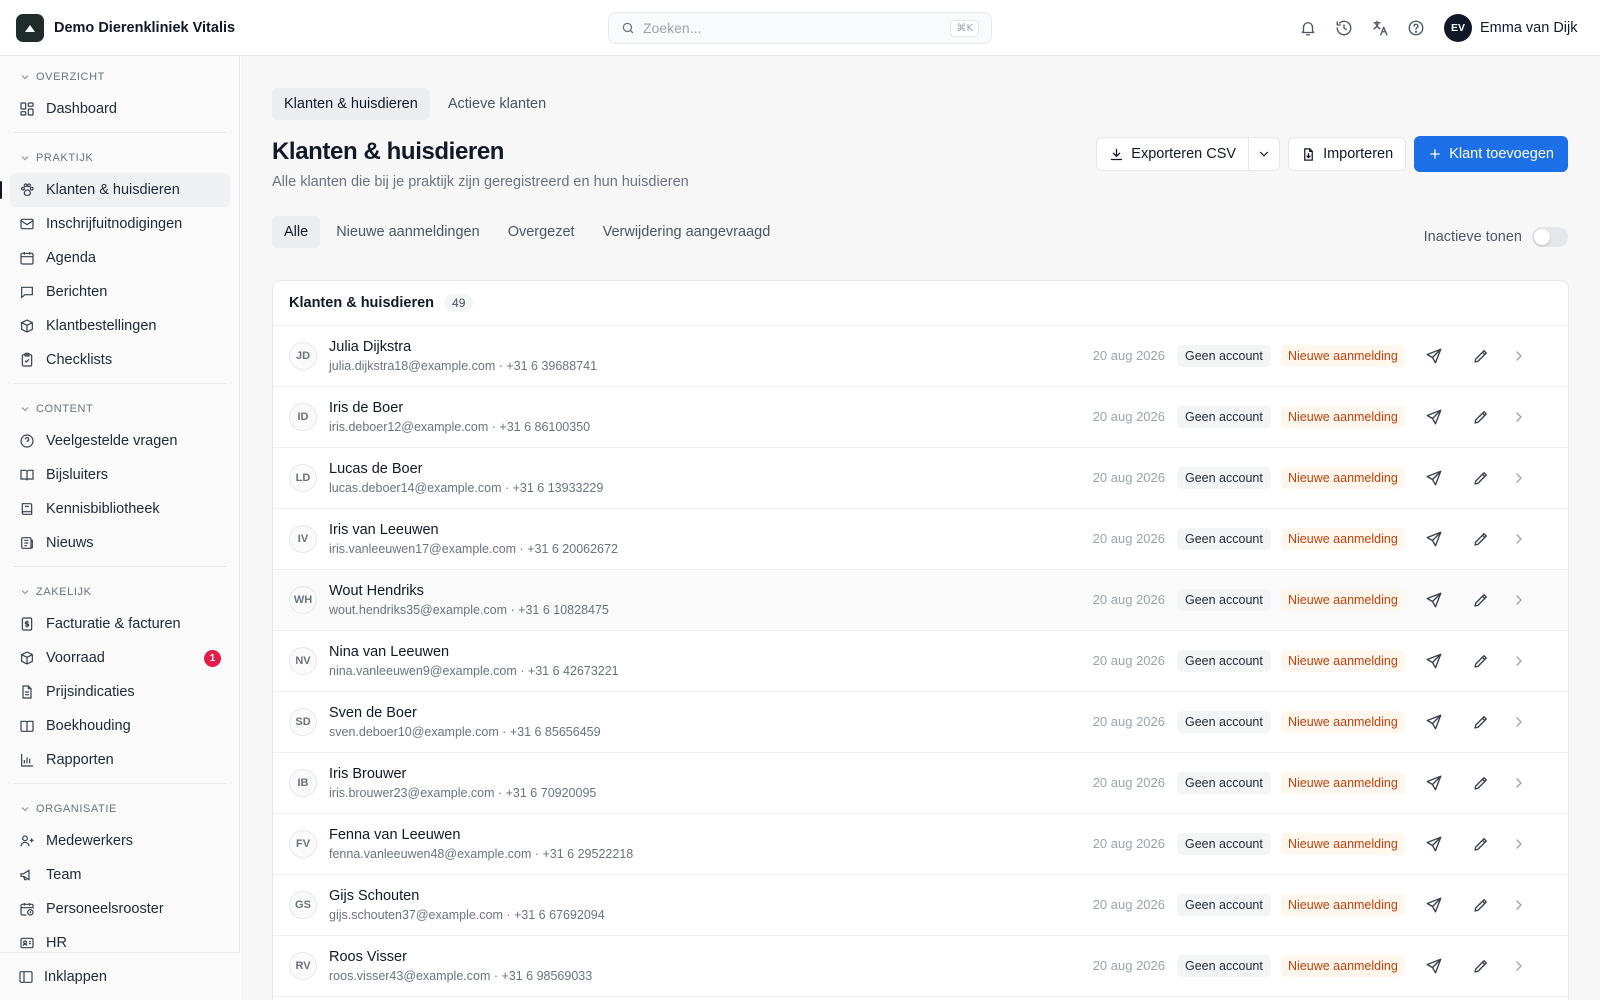 The height and width of the screenshot is (1000, 1600). I want to click on sidebar-item-checklists: Checklists, so click(120, 360).